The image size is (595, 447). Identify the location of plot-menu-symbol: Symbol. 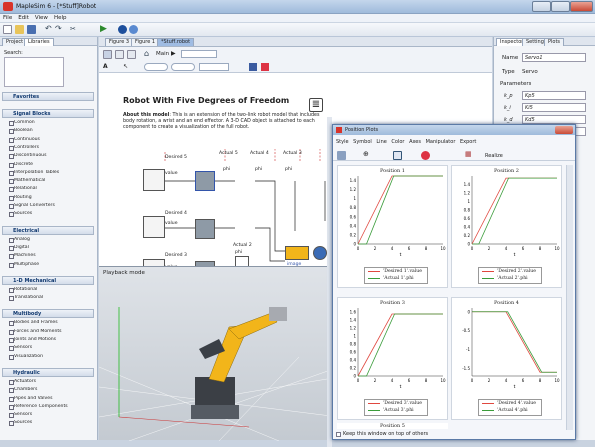
(362, 142).